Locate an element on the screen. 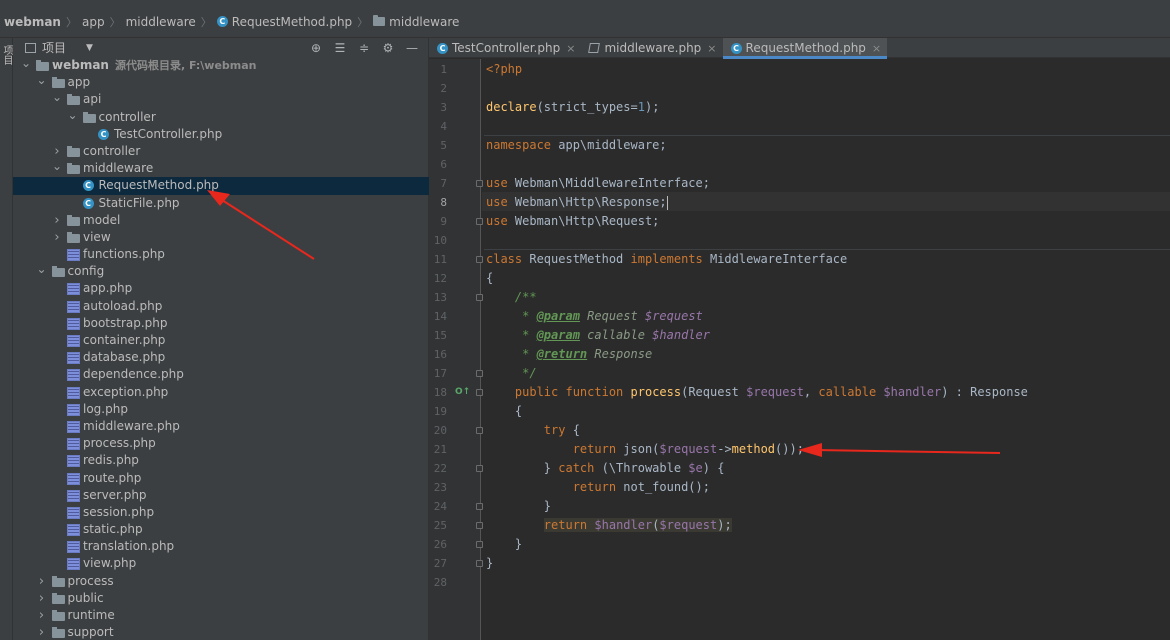 The image size is (1170, 640). tree-folder: › view is located at coordinates (221, 237).